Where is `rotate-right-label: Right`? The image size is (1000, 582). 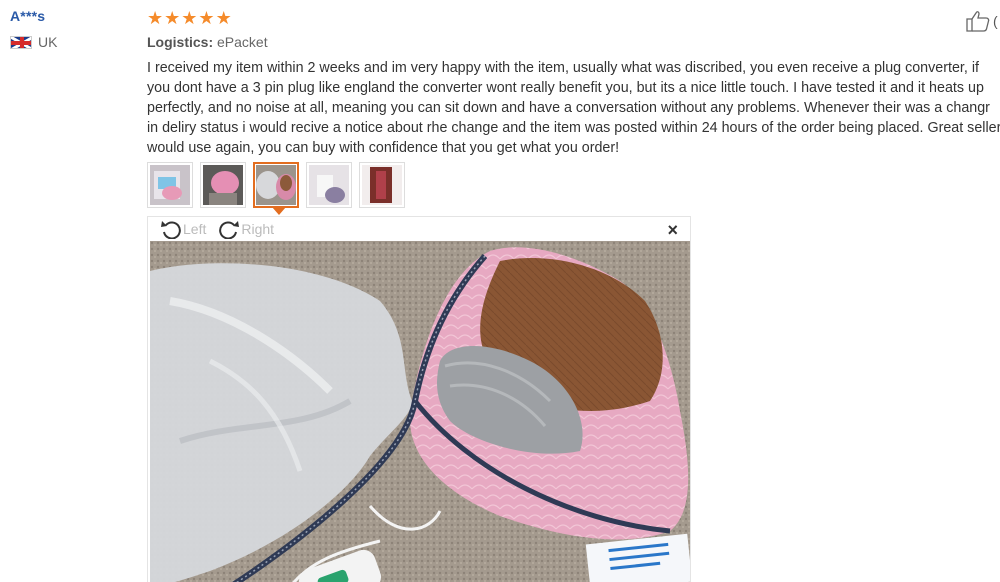
rotate-right-label: Right is located at coordinates (258, 229).